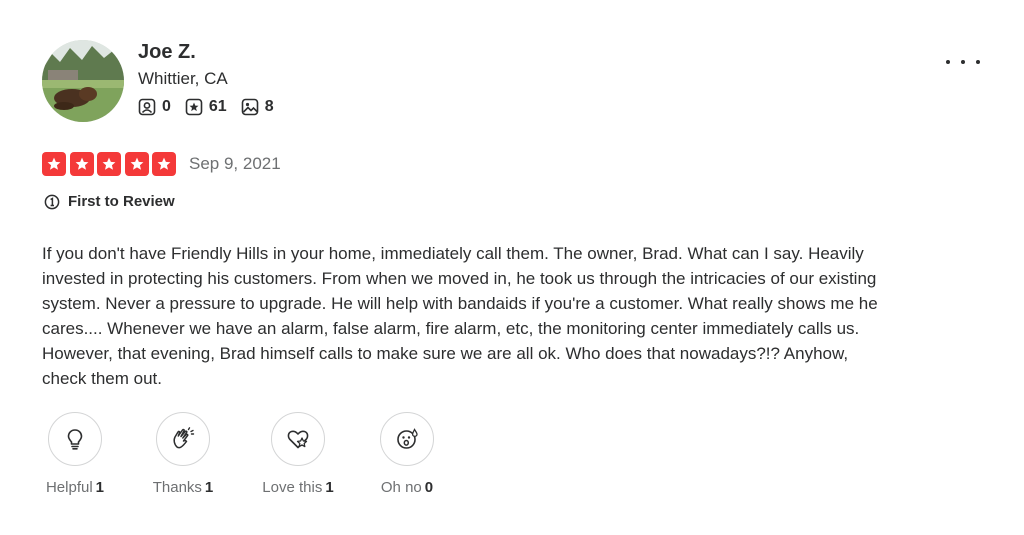 The image size is (1024, 535). Describe the element at coordinates (167, 52) in the screenshot. I see `user-name: Joe Z.` at that location.